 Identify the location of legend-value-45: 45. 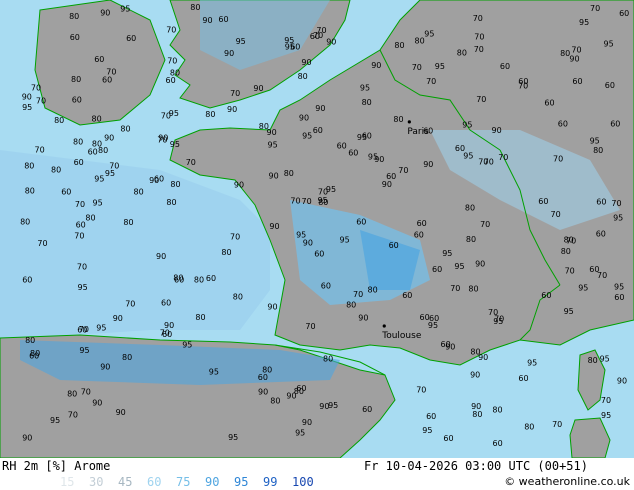
(125, 482).